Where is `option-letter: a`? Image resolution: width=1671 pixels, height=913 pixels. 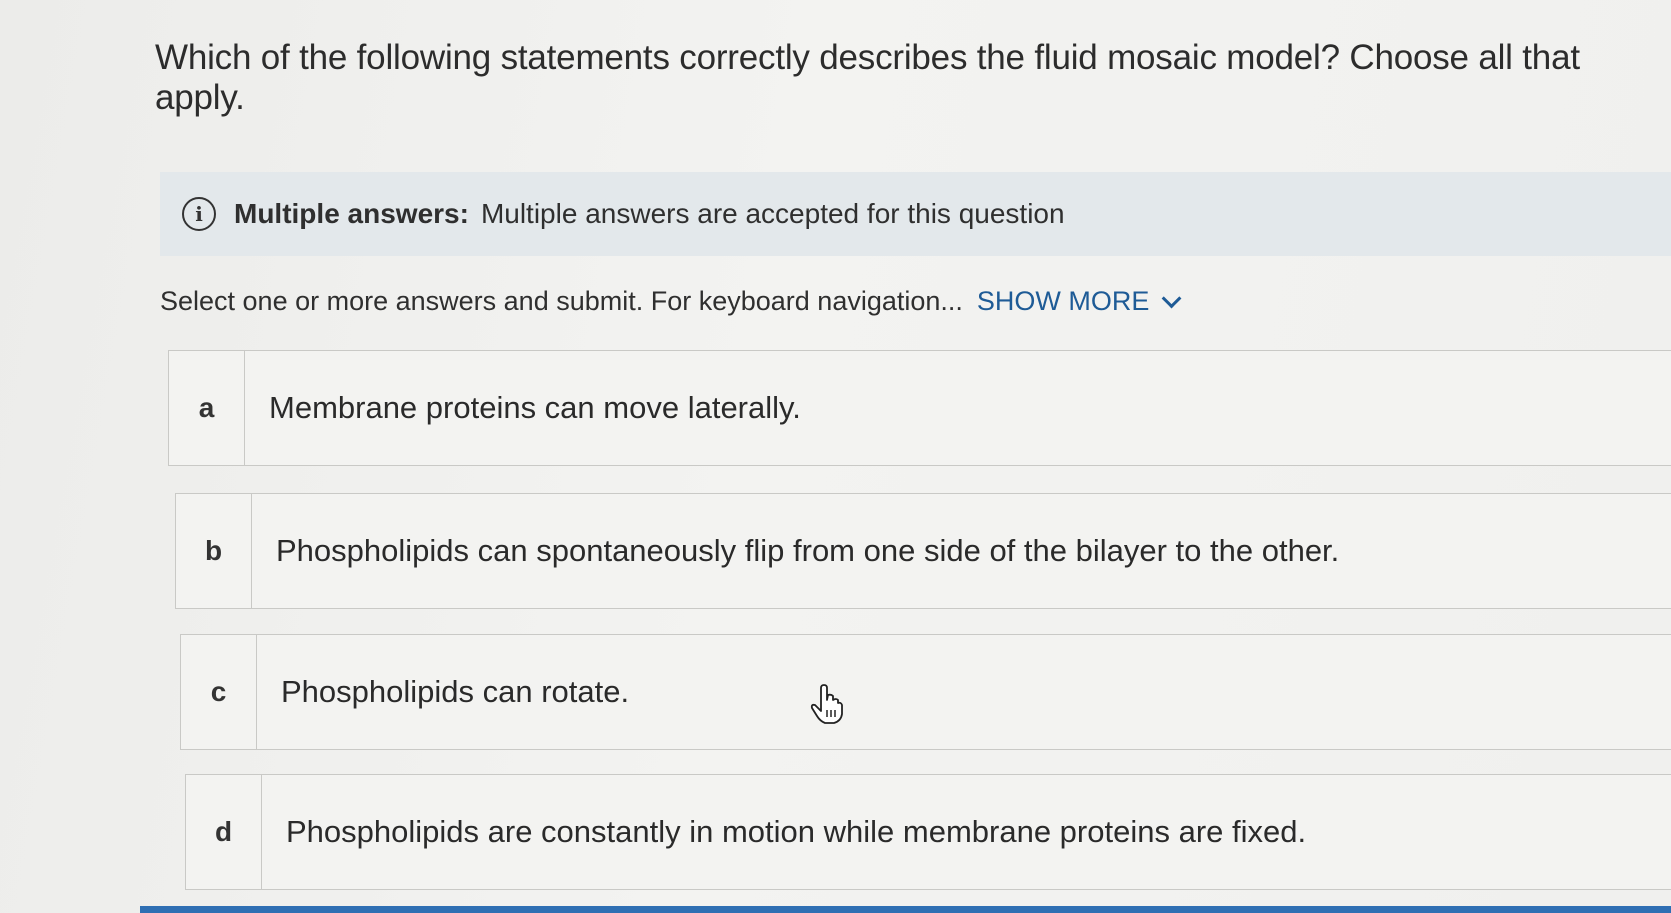
option-letter: a is located at coordinates (207, 408).